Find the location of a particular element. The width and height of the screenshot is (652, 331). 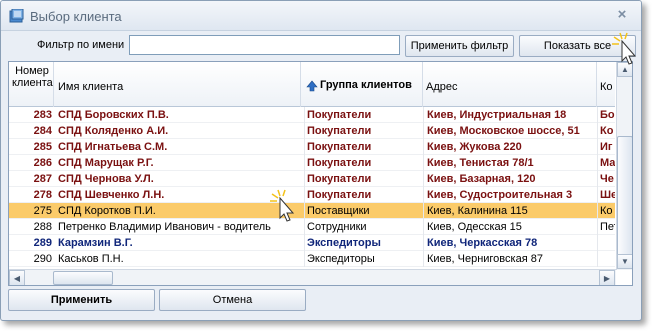

sort-up-icon is located at coordinates (312, 86).